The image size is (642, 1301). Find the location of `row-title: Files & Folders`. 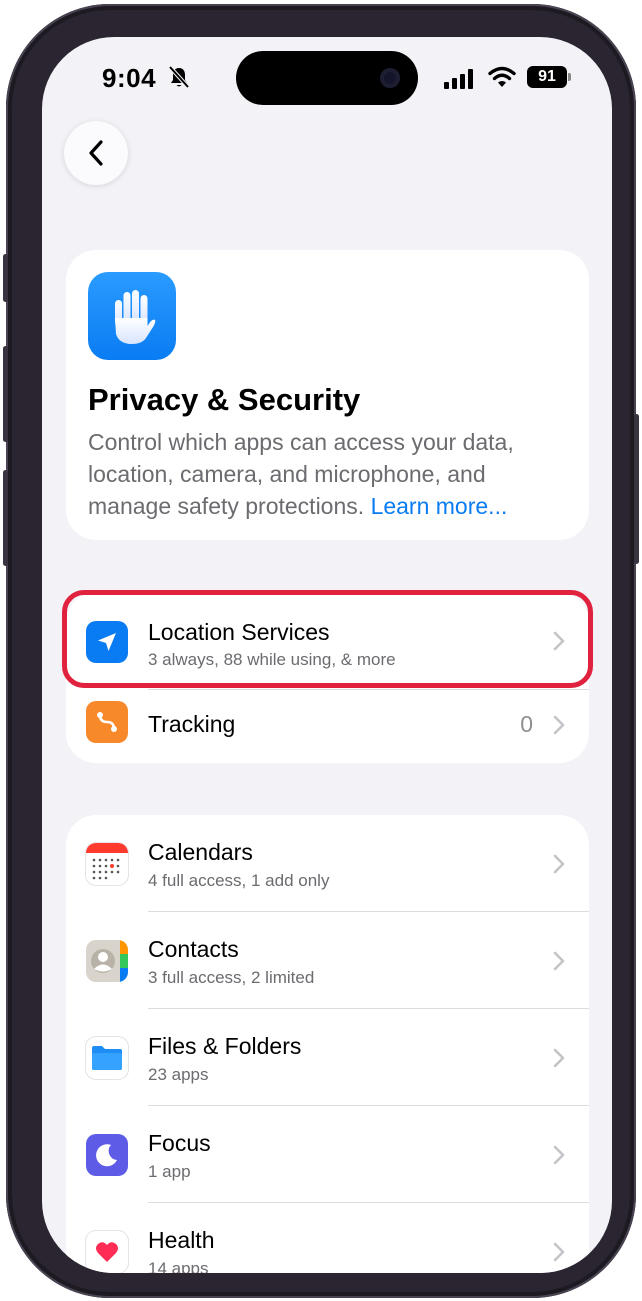

row-title: Files & Folders is located at coordinates (225, 1046).